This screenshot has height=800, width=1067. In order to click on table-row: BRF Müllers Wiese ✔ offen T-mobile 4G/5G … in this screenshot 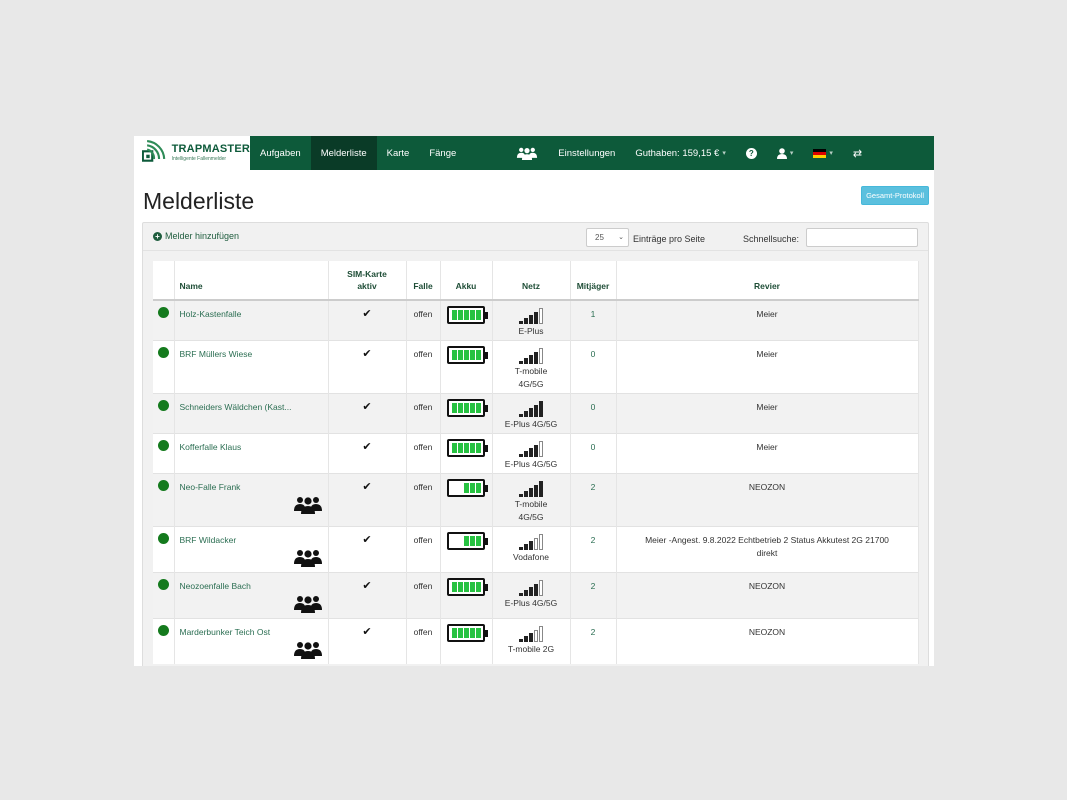, I will do `click(536, 366)`.